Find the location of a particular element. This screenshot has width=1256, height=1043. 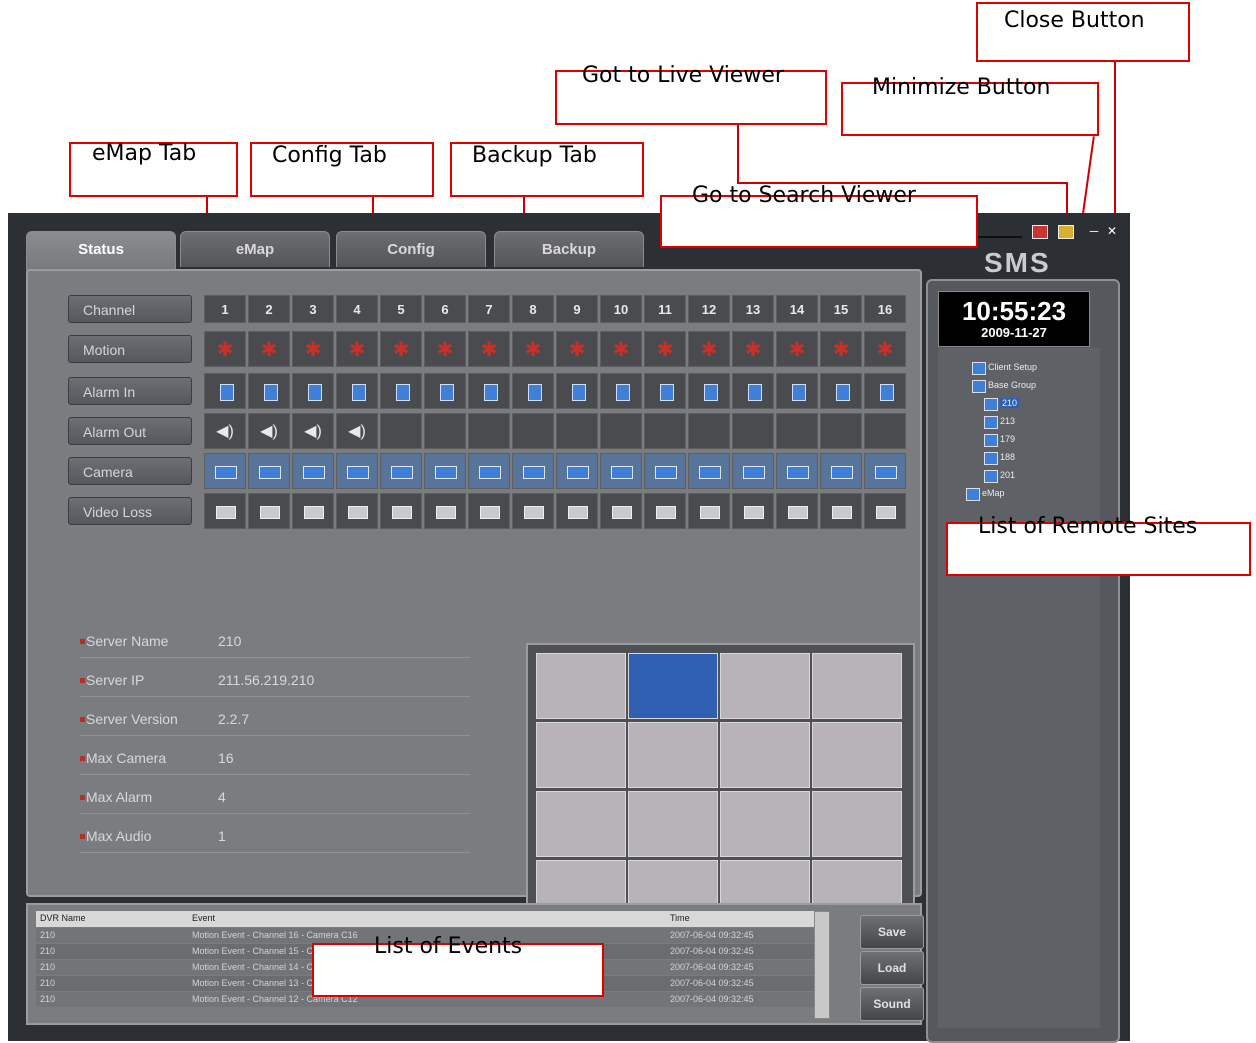

row-header-alarm-out: Alarm Out is located at coordinates (130, 431).